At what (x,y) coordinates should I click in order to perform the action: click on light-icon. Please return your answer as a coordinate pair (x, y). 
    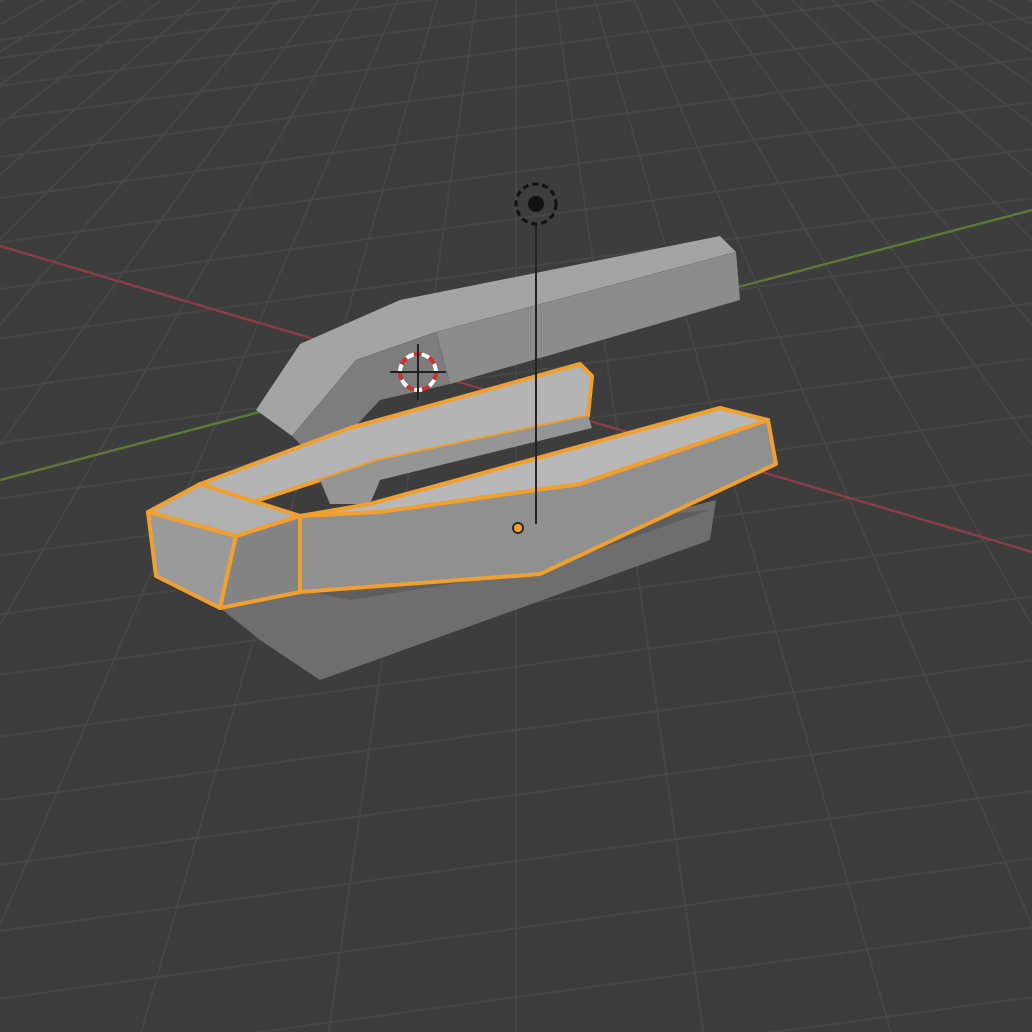
    Looking at the image, I should click on (536, 204).